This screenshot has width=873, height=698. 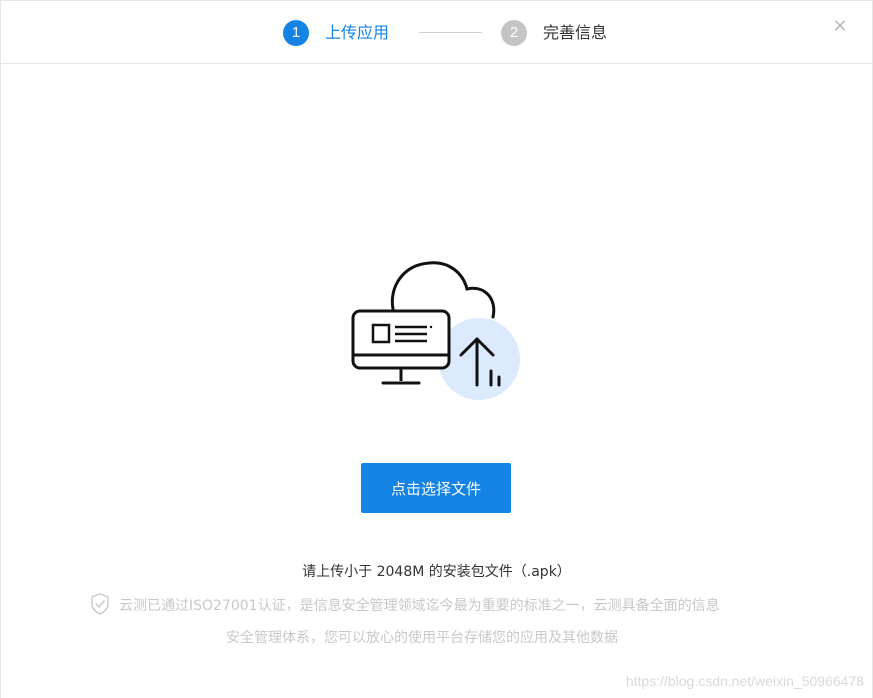 What do you see at coordinates (357, 32) in the screenshot?
I see `step-1-label: 上传应用` at bounding box center [357, 32].